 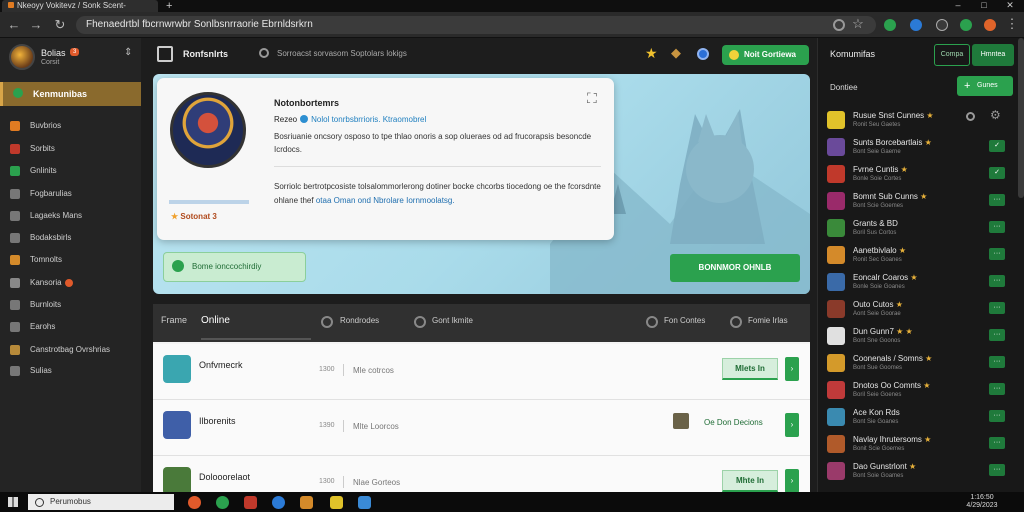 I want to click on sidebar-item: Sorbits, so click(x=70, y=149).